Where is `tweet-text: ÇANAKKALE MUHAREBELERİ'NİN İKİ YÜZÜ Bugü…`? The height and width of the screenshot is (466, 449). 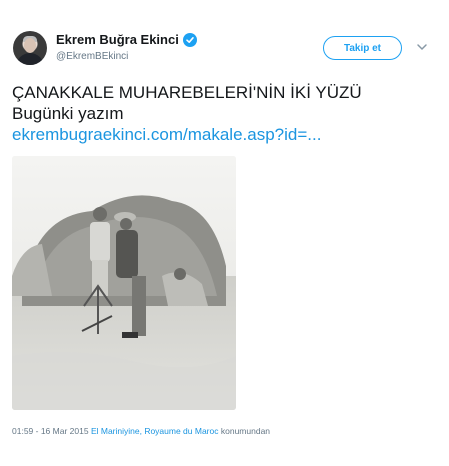
tweet-text: ÇANAKKALE MUHAREBELERİ'NİN İKİ YÜZÜ Bugü… is located at coordinates (227, 113).